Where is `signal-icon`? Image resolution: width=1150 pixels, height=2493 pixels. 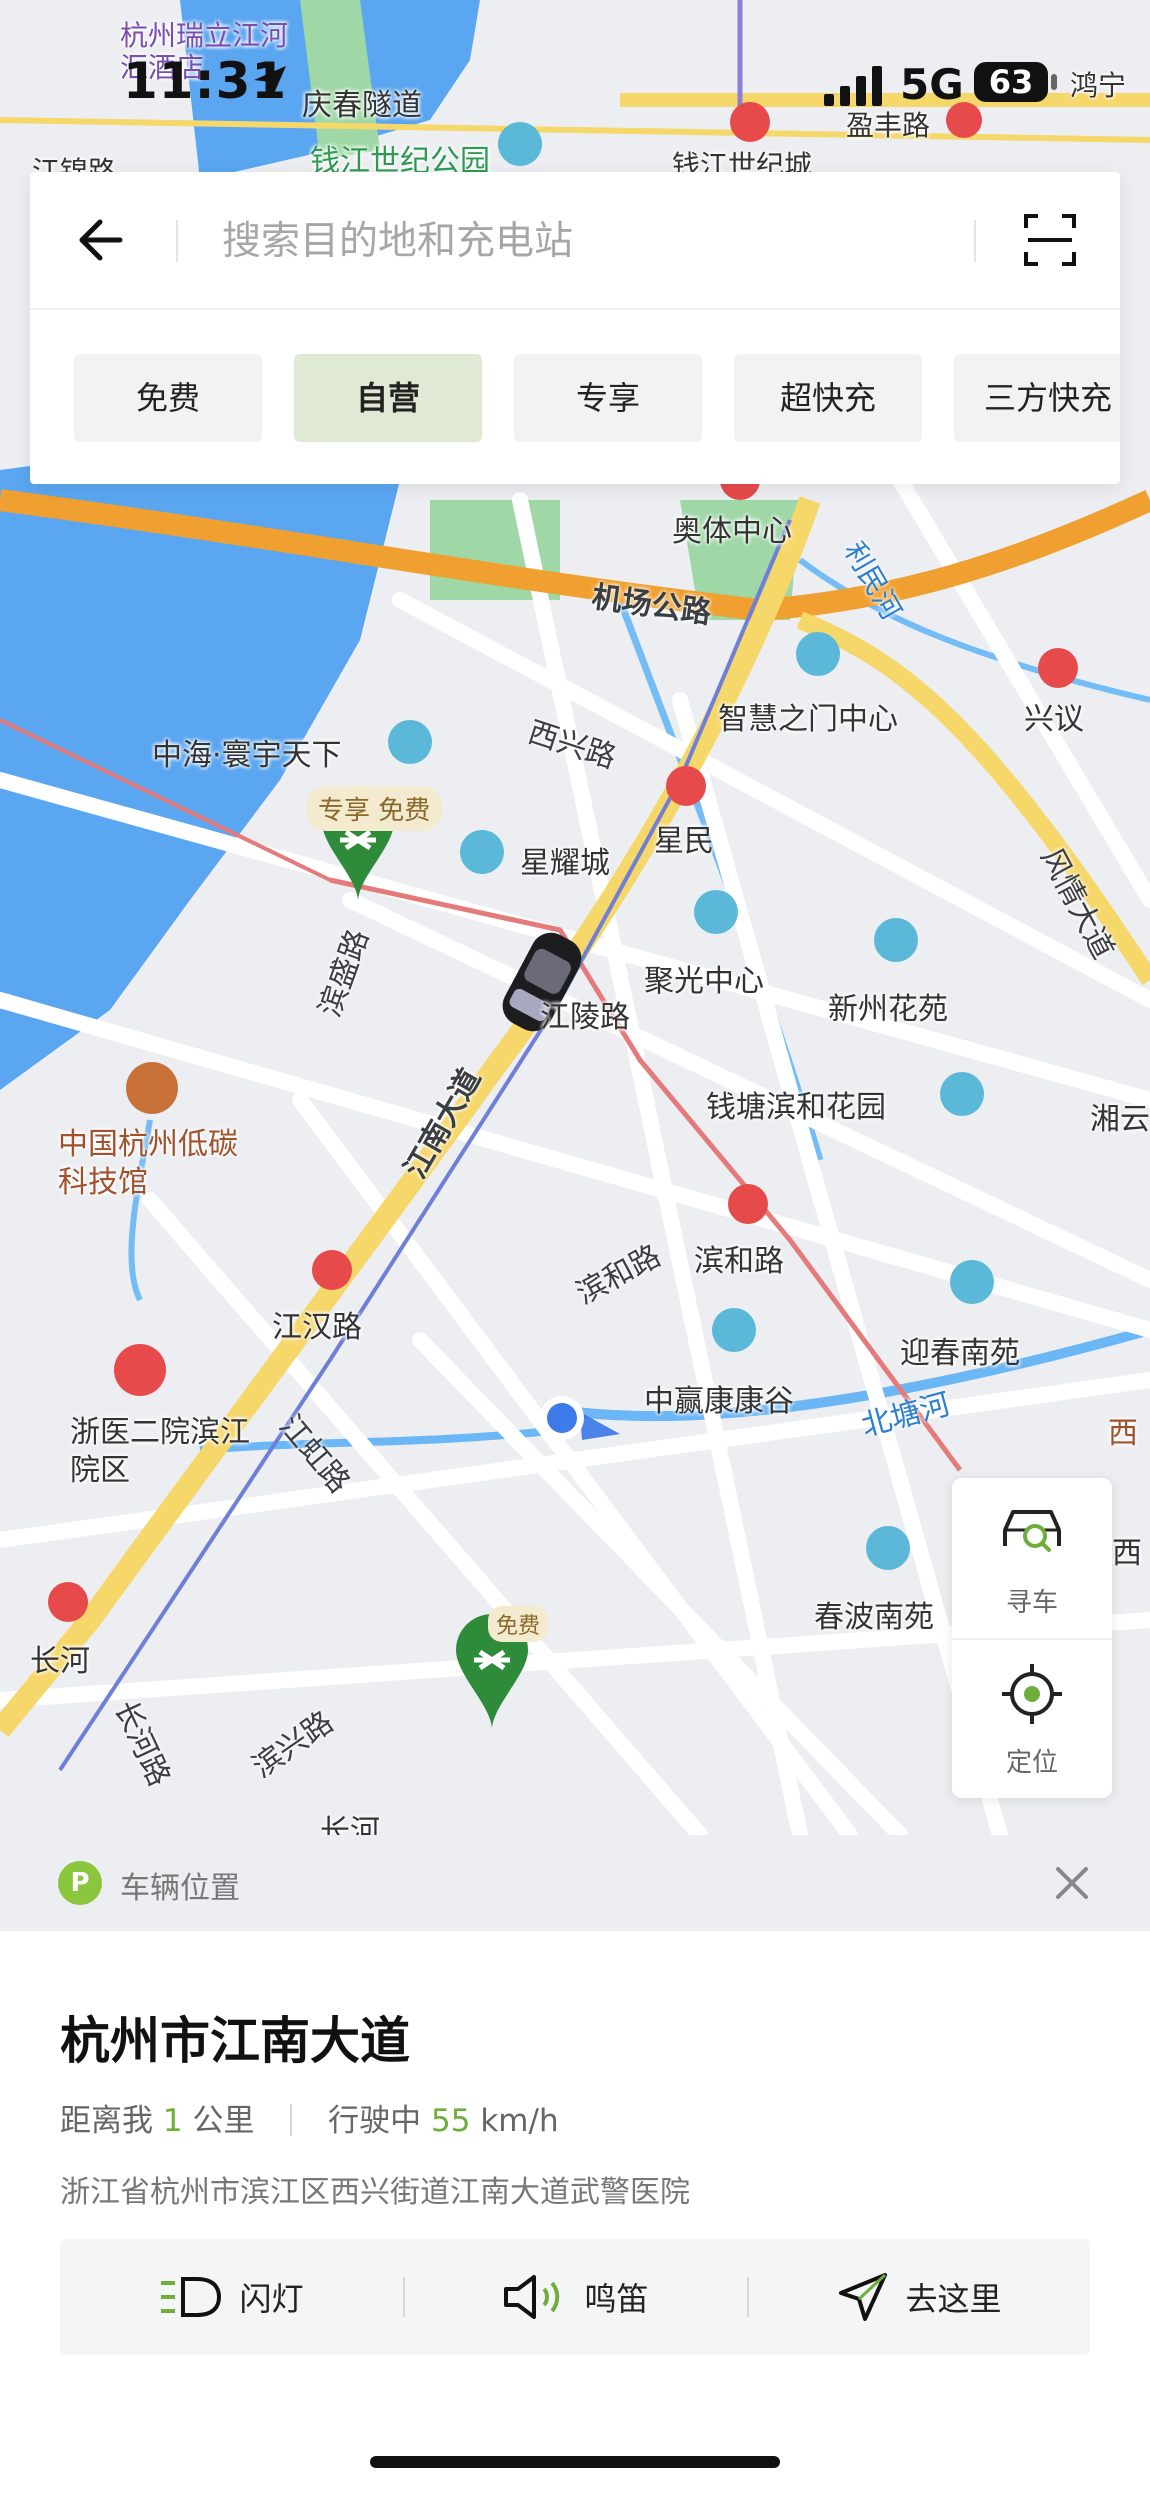
signal-icon is located at coordinates (853, 86).